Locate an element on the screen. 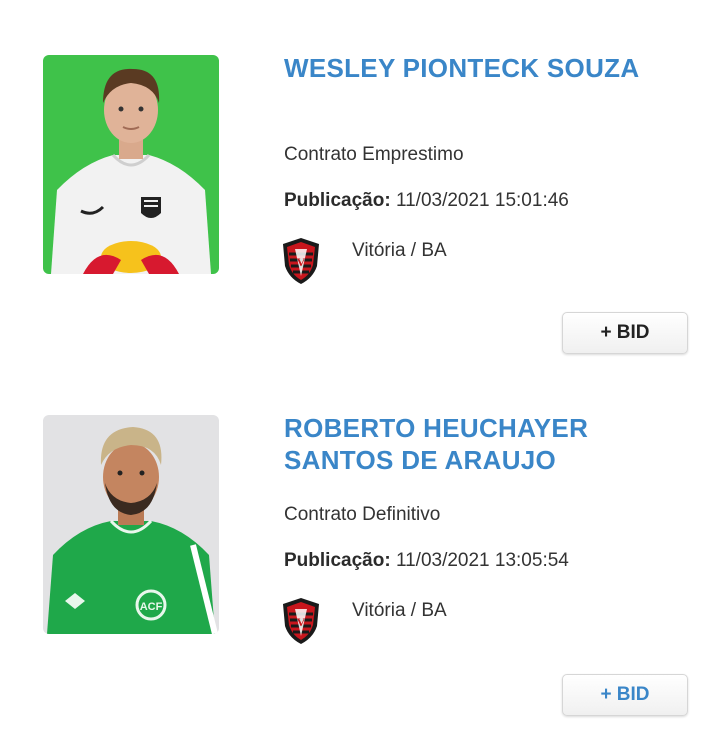  contract-type: Contrato Emprestimo is located at coordinates (374, 154).